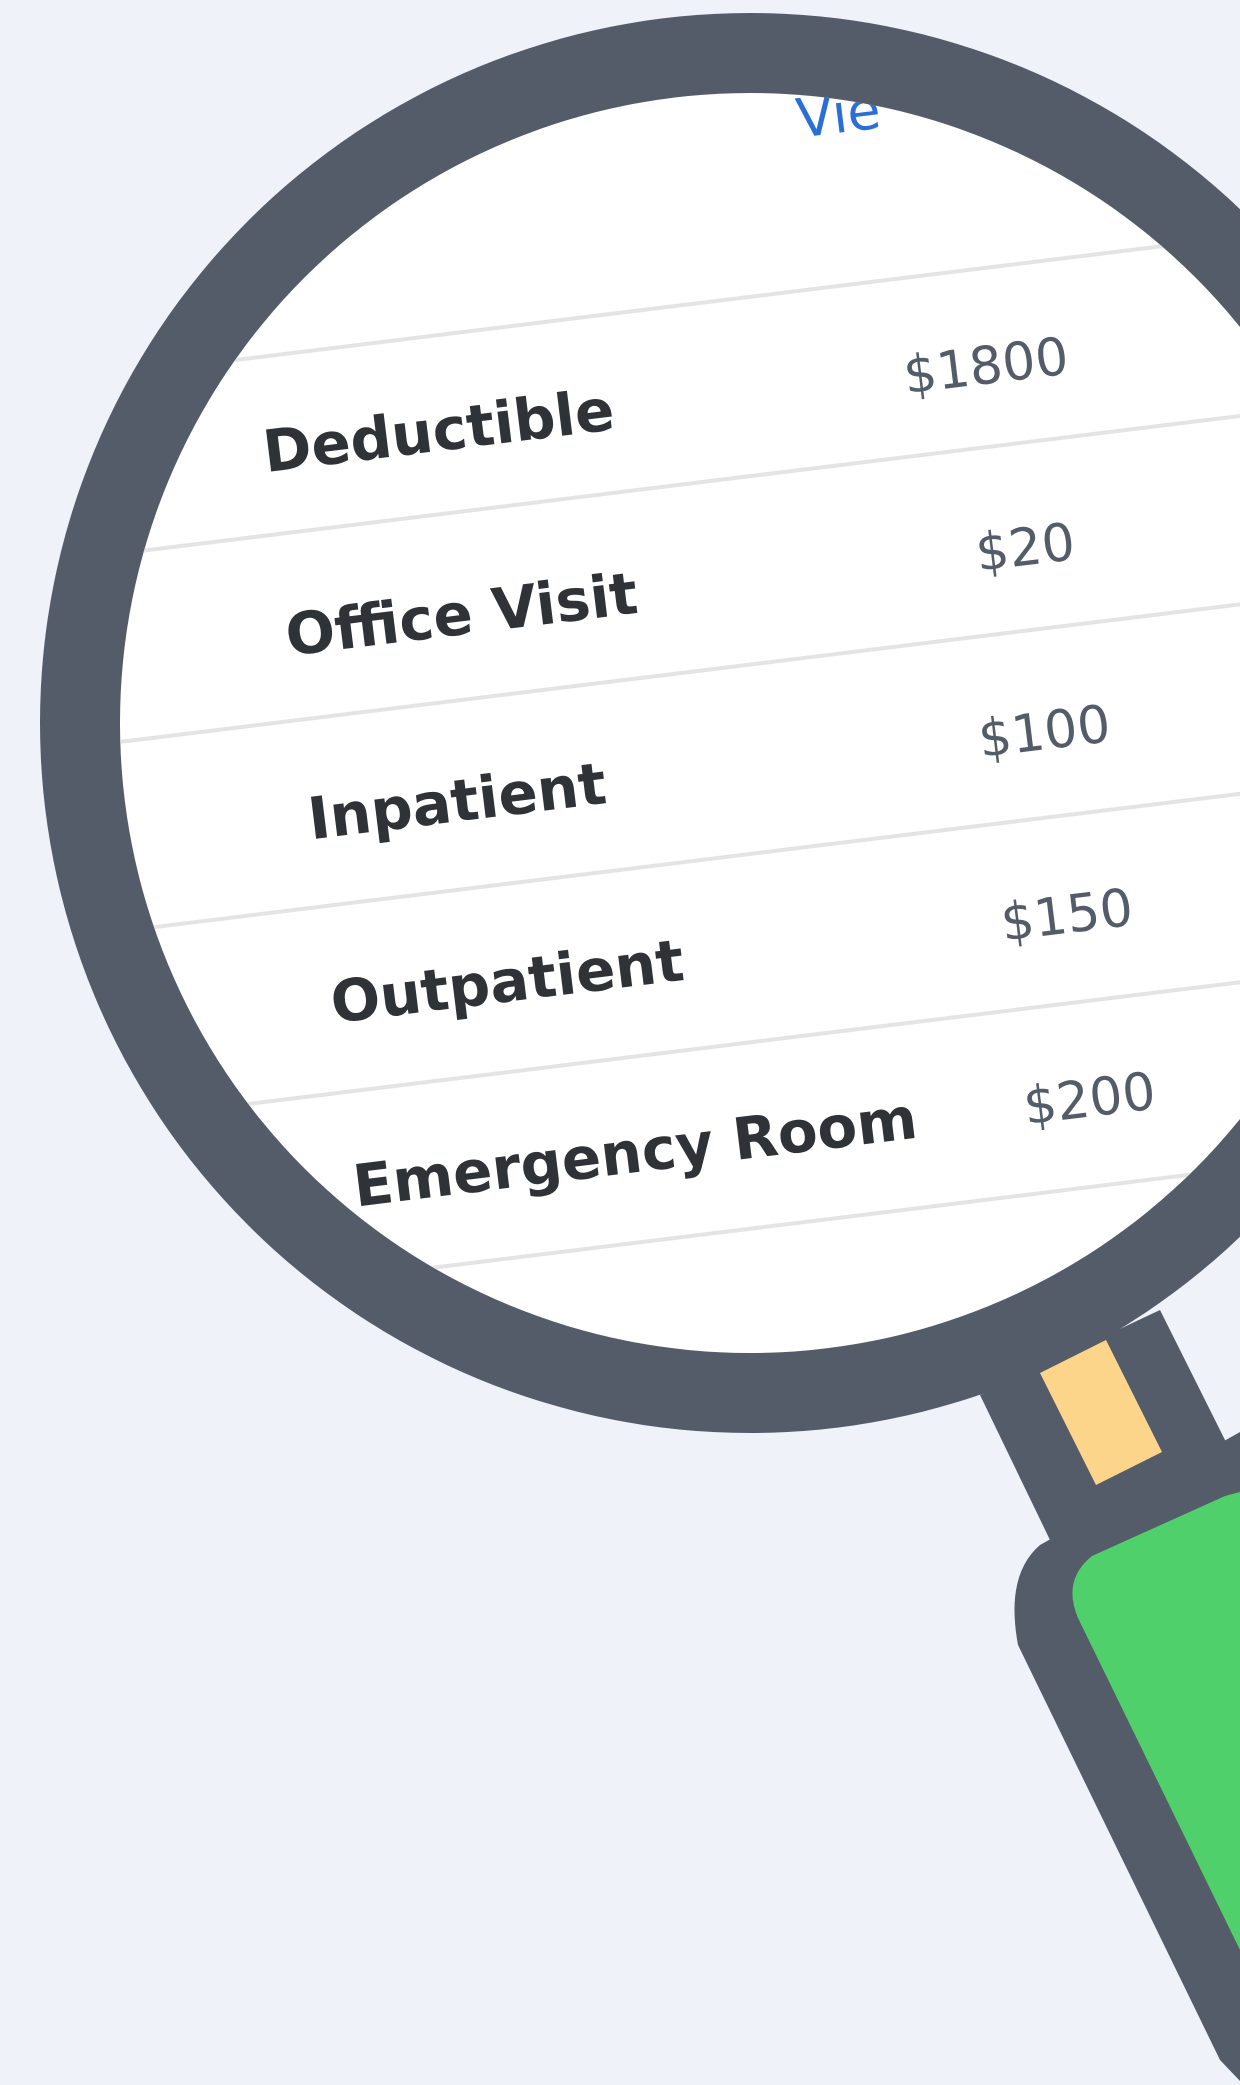 The width and height of the screenshot is (1240, 2085). What do you see at coordinates (1025, 548) in the screenshot?
I see `benefit-value: $20` at bounding box center [1025, 548].